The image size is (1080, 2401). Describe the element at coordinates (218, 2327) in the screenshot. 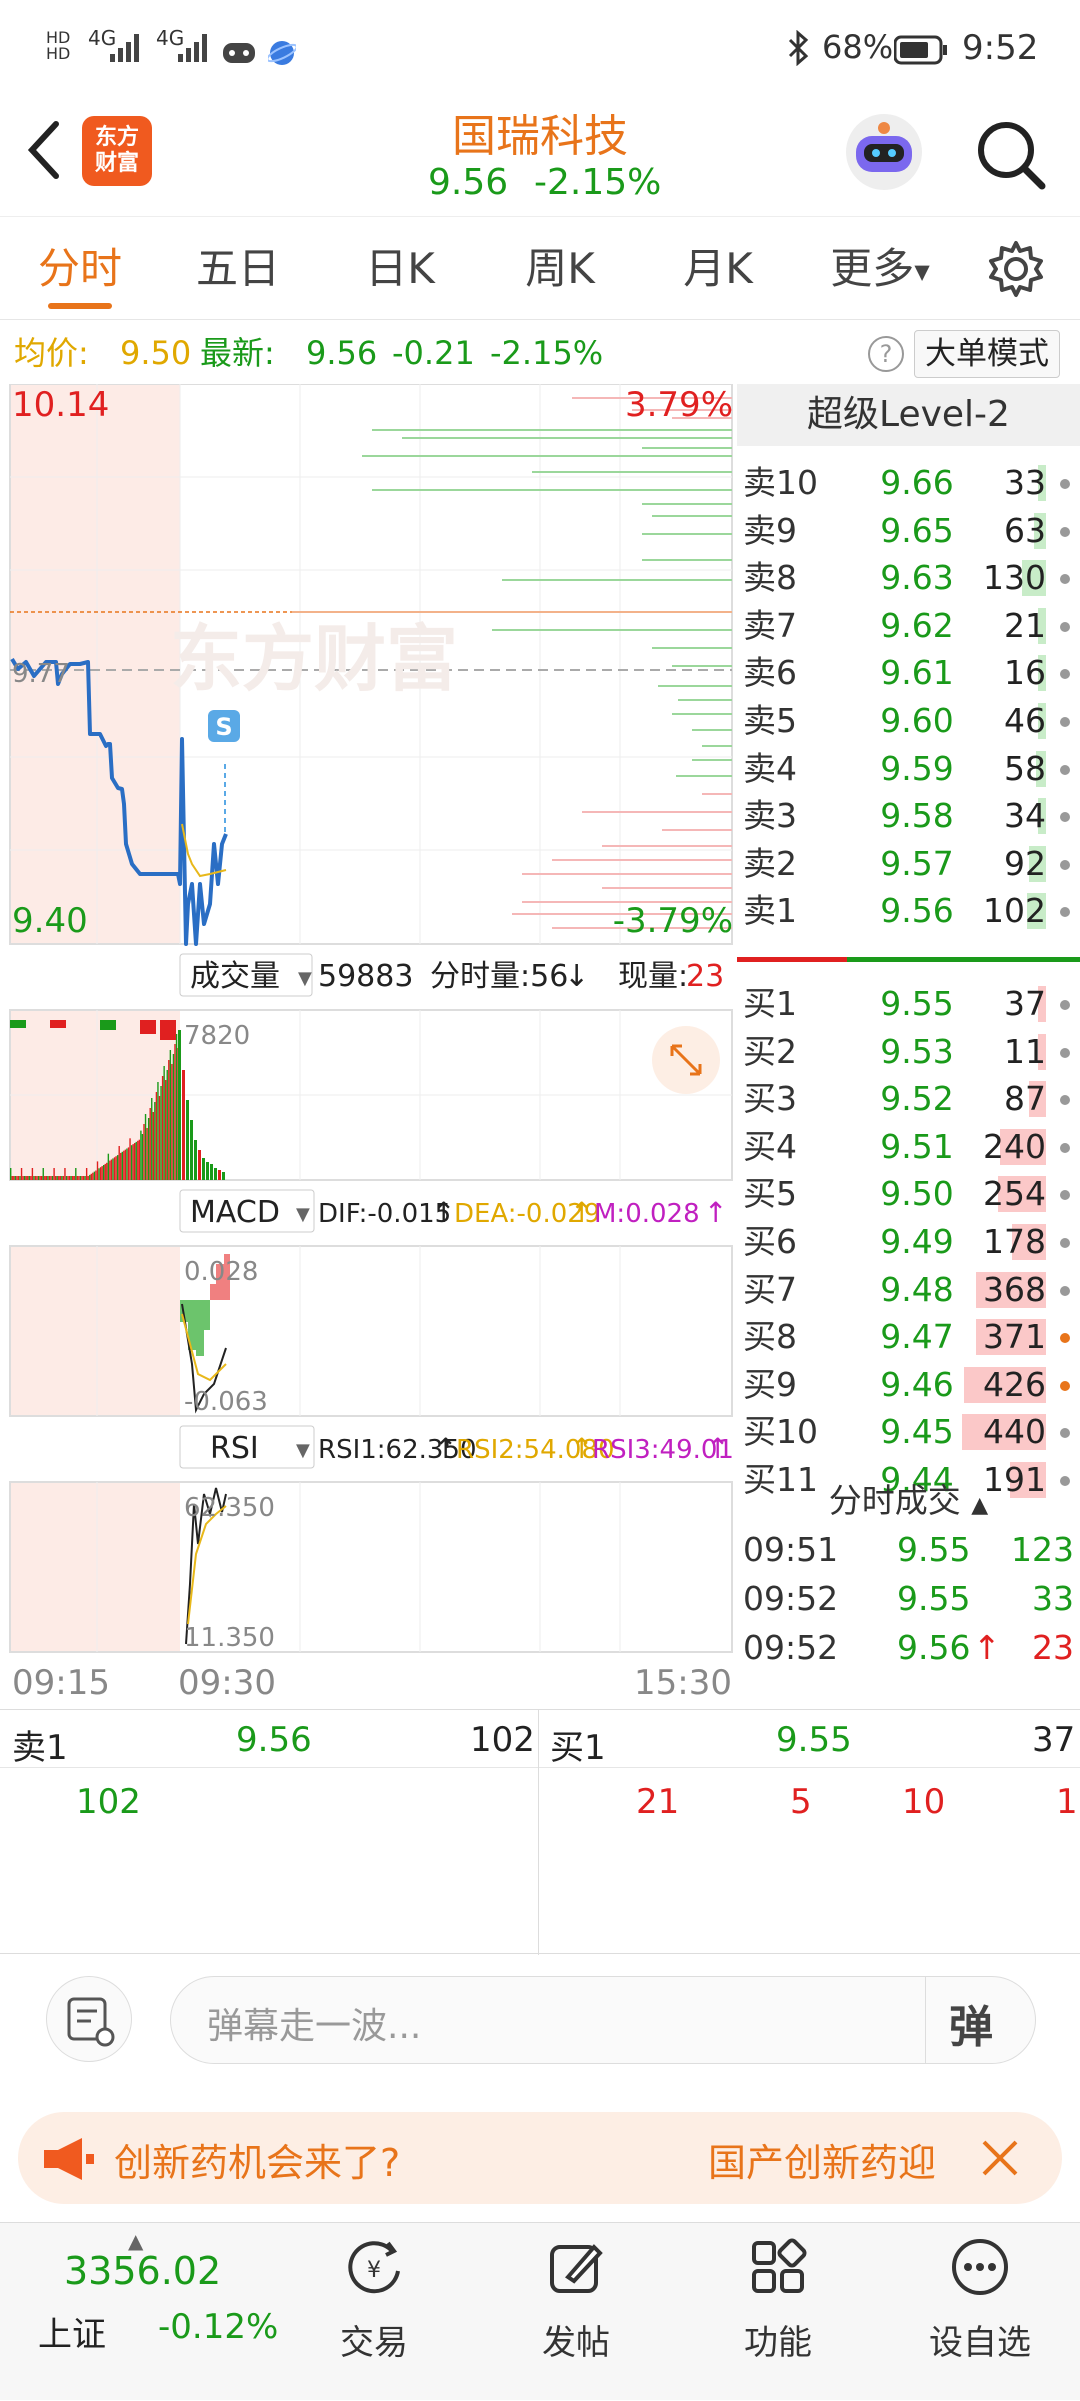

I see `index-change: -0.12%` at that location.